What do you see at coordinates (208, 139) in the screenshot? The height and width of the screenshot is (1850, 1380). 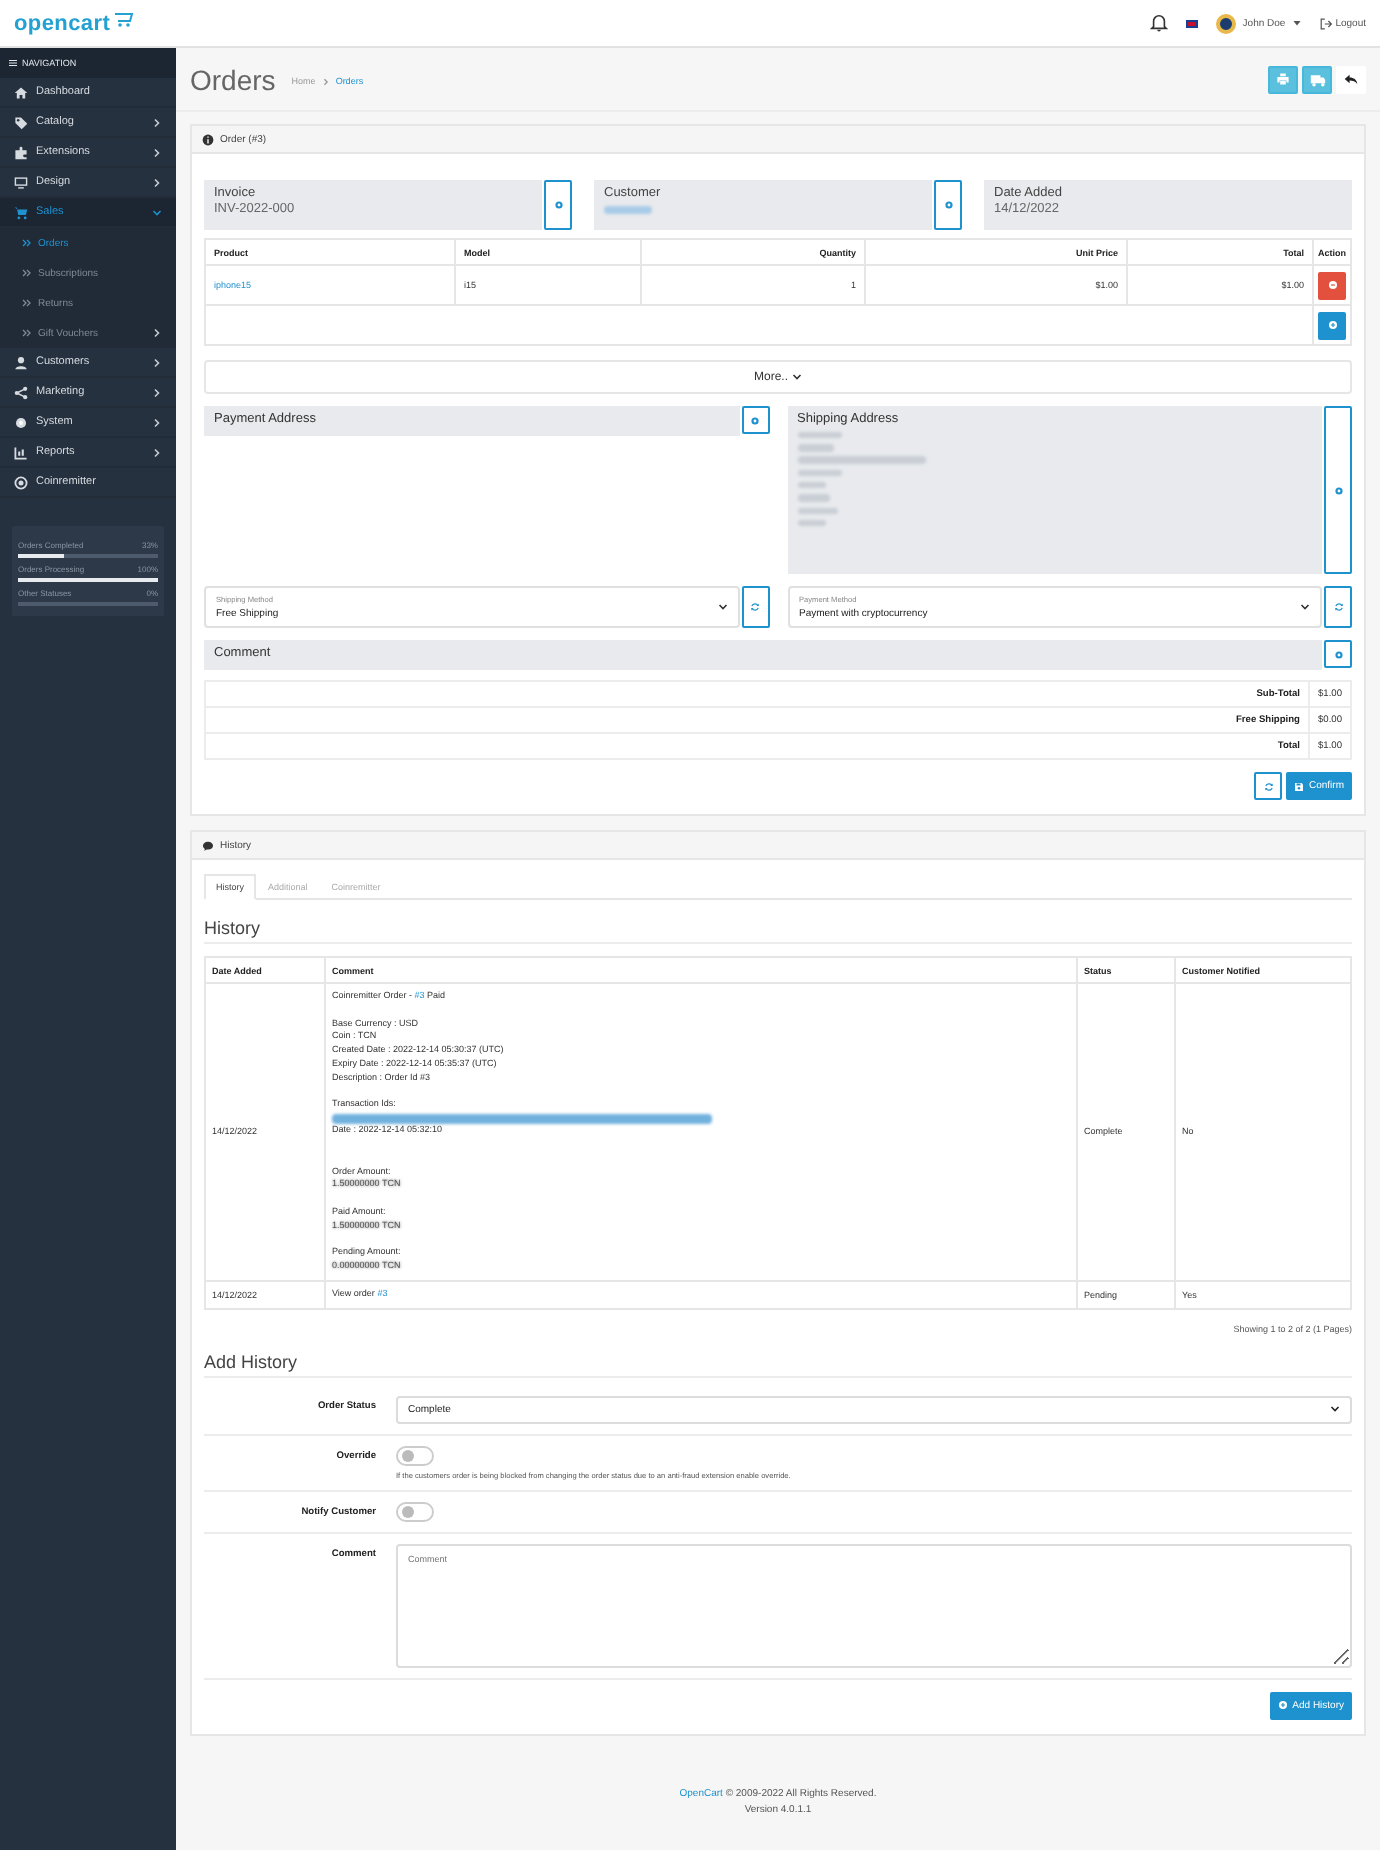 I see `info-icon` at bounding box center [208, 139].